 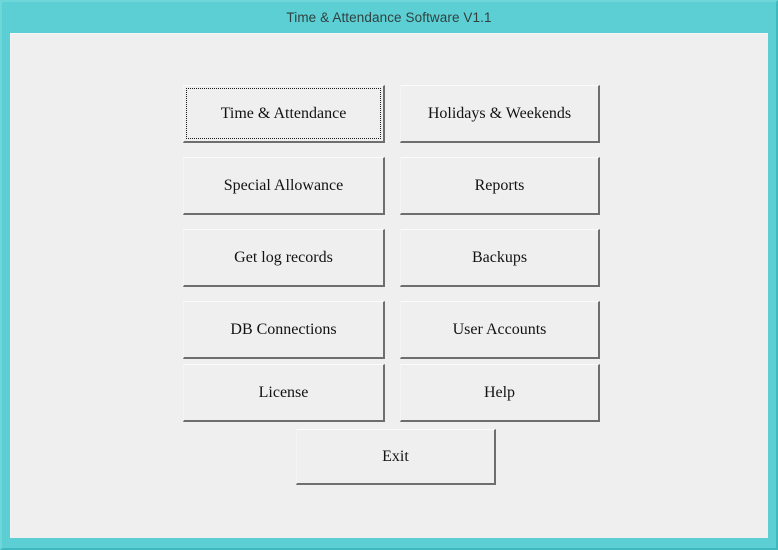 I want to click on license-button-label: License, so click(x=283, y=392).